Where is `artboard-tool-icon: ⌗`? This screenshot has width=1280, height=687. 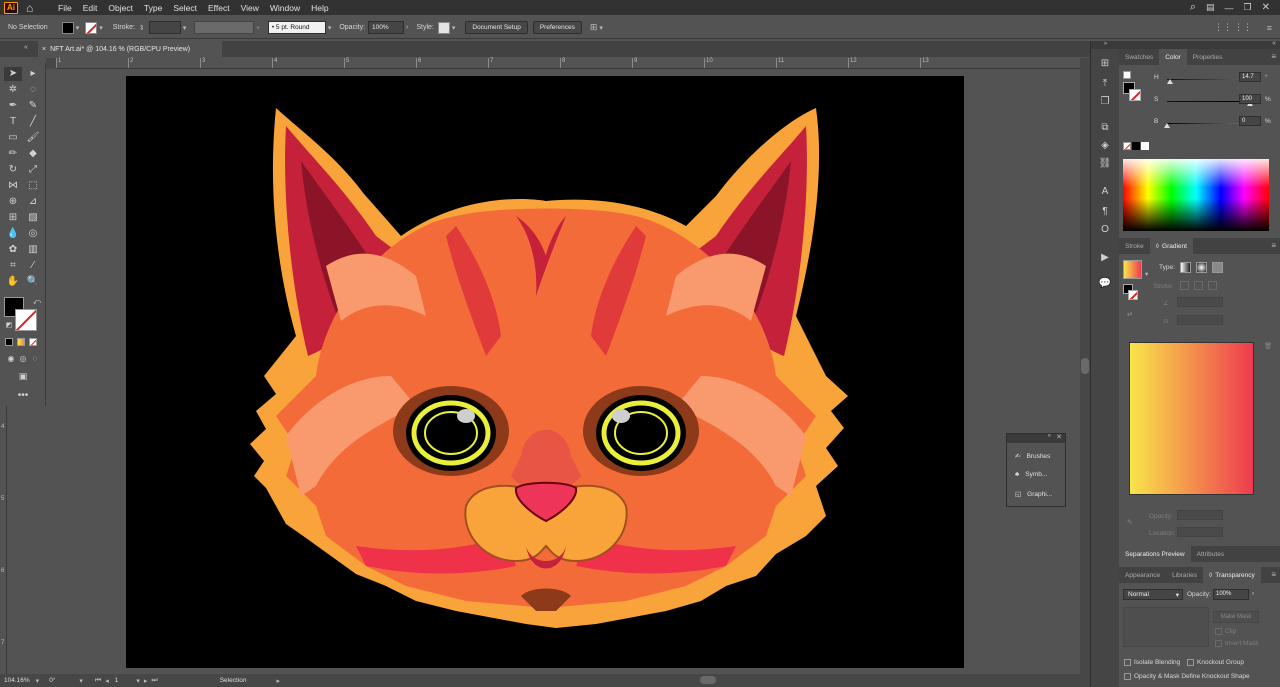
artboard-tool-icon: ⌗ is located at coordinates (13, 266).